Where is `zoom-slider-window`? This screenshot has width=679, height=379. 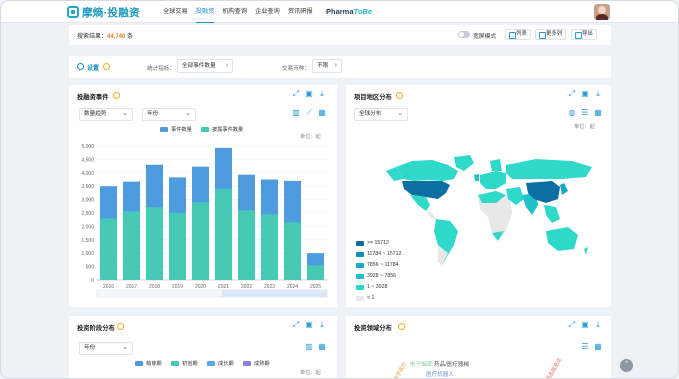 zoom-slider-window is located at coordinates (274, 293).